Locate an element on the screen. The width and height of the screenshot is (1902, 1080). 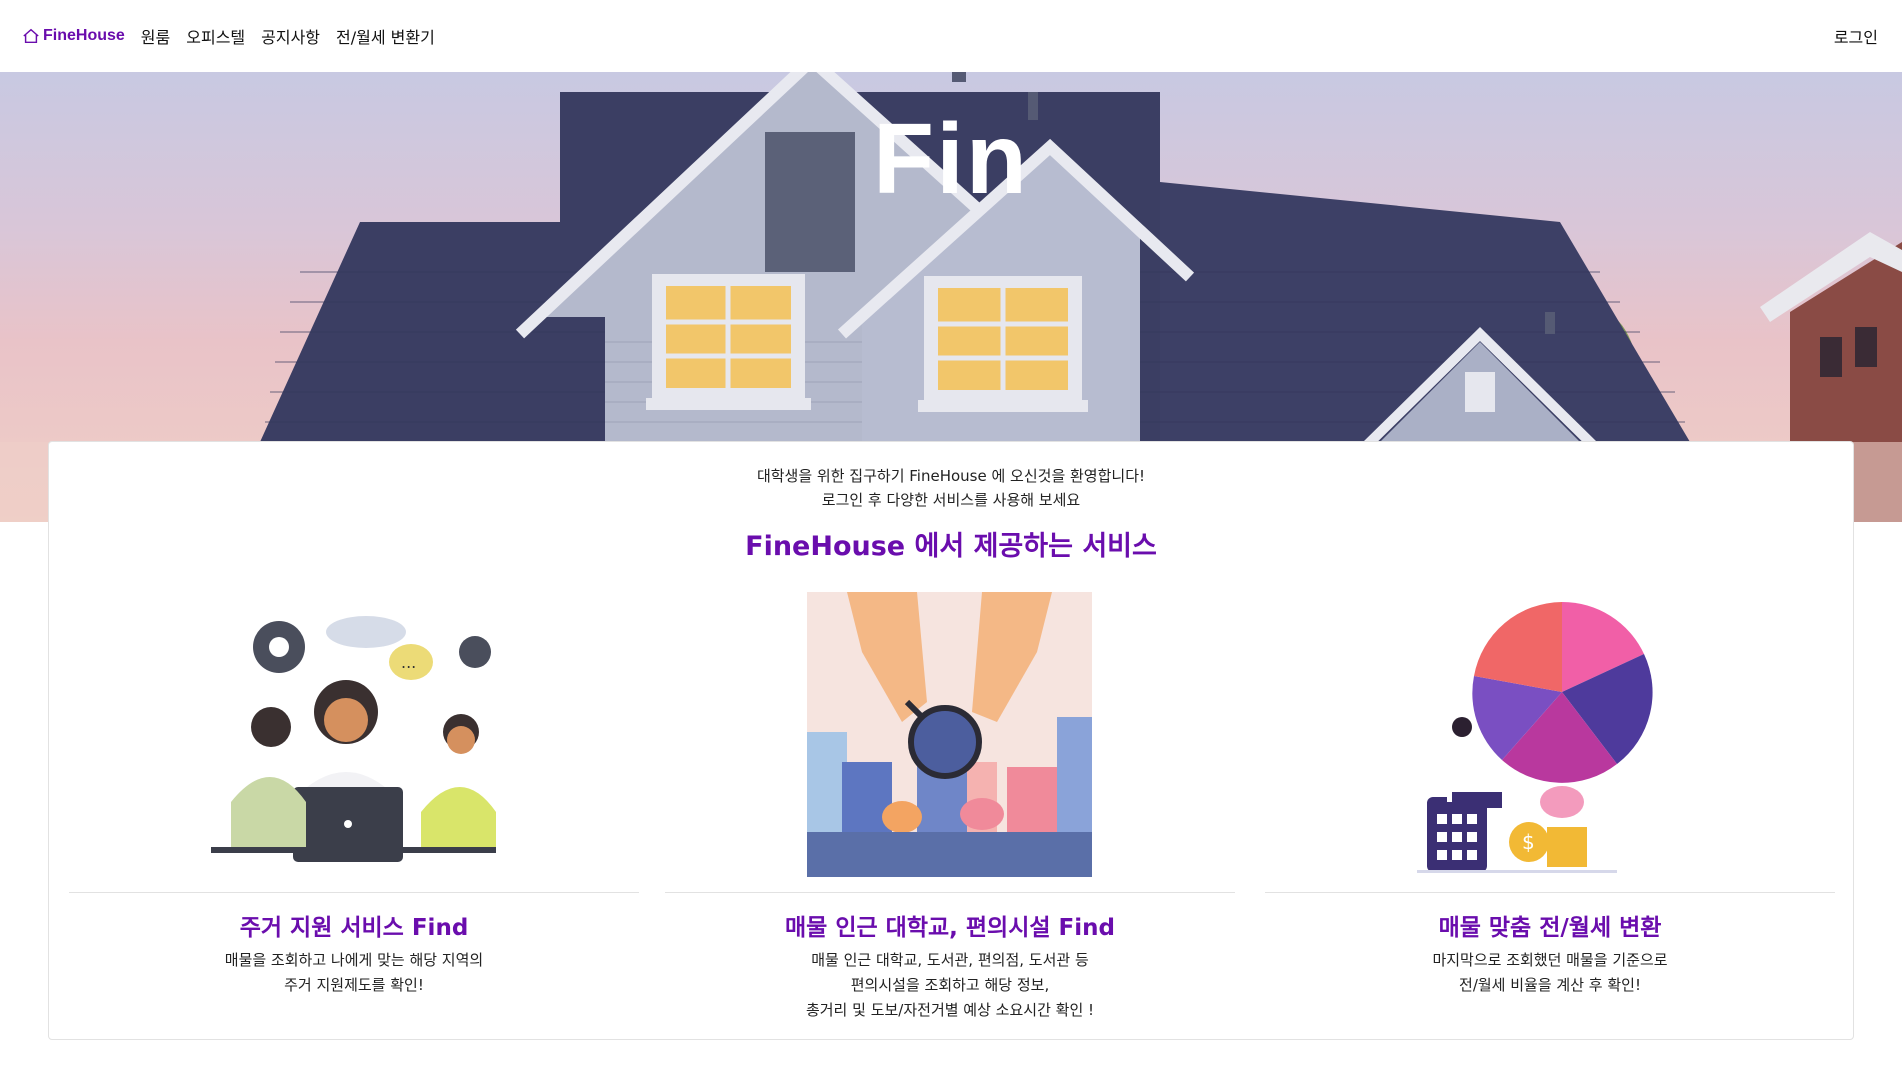
service-title: 매물 맞춤 전/월세 변환 is located at coordinates (1550, 928).